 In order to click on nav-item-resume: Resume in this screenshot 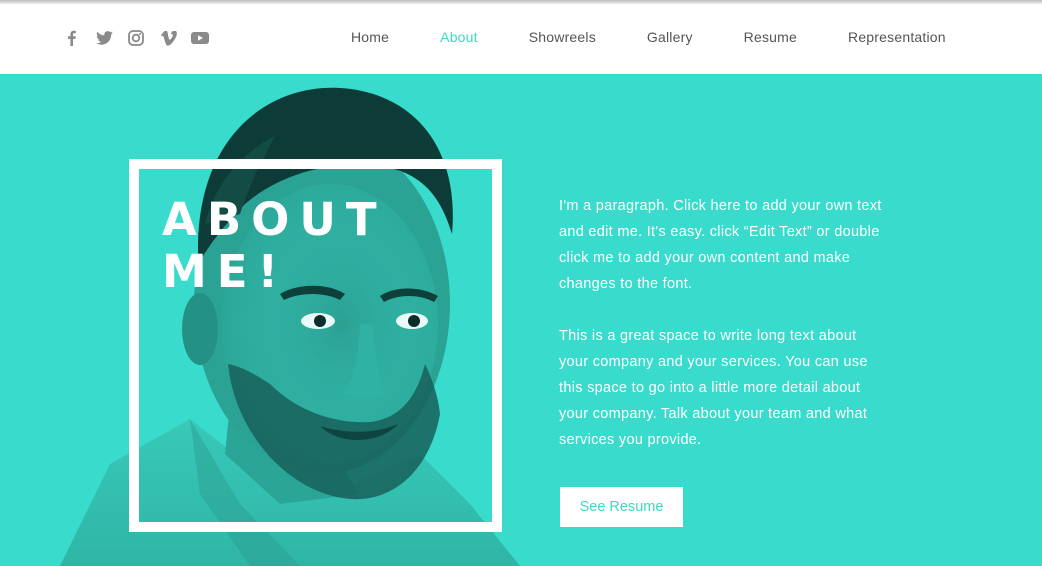, I will do `click(770, 37)`.